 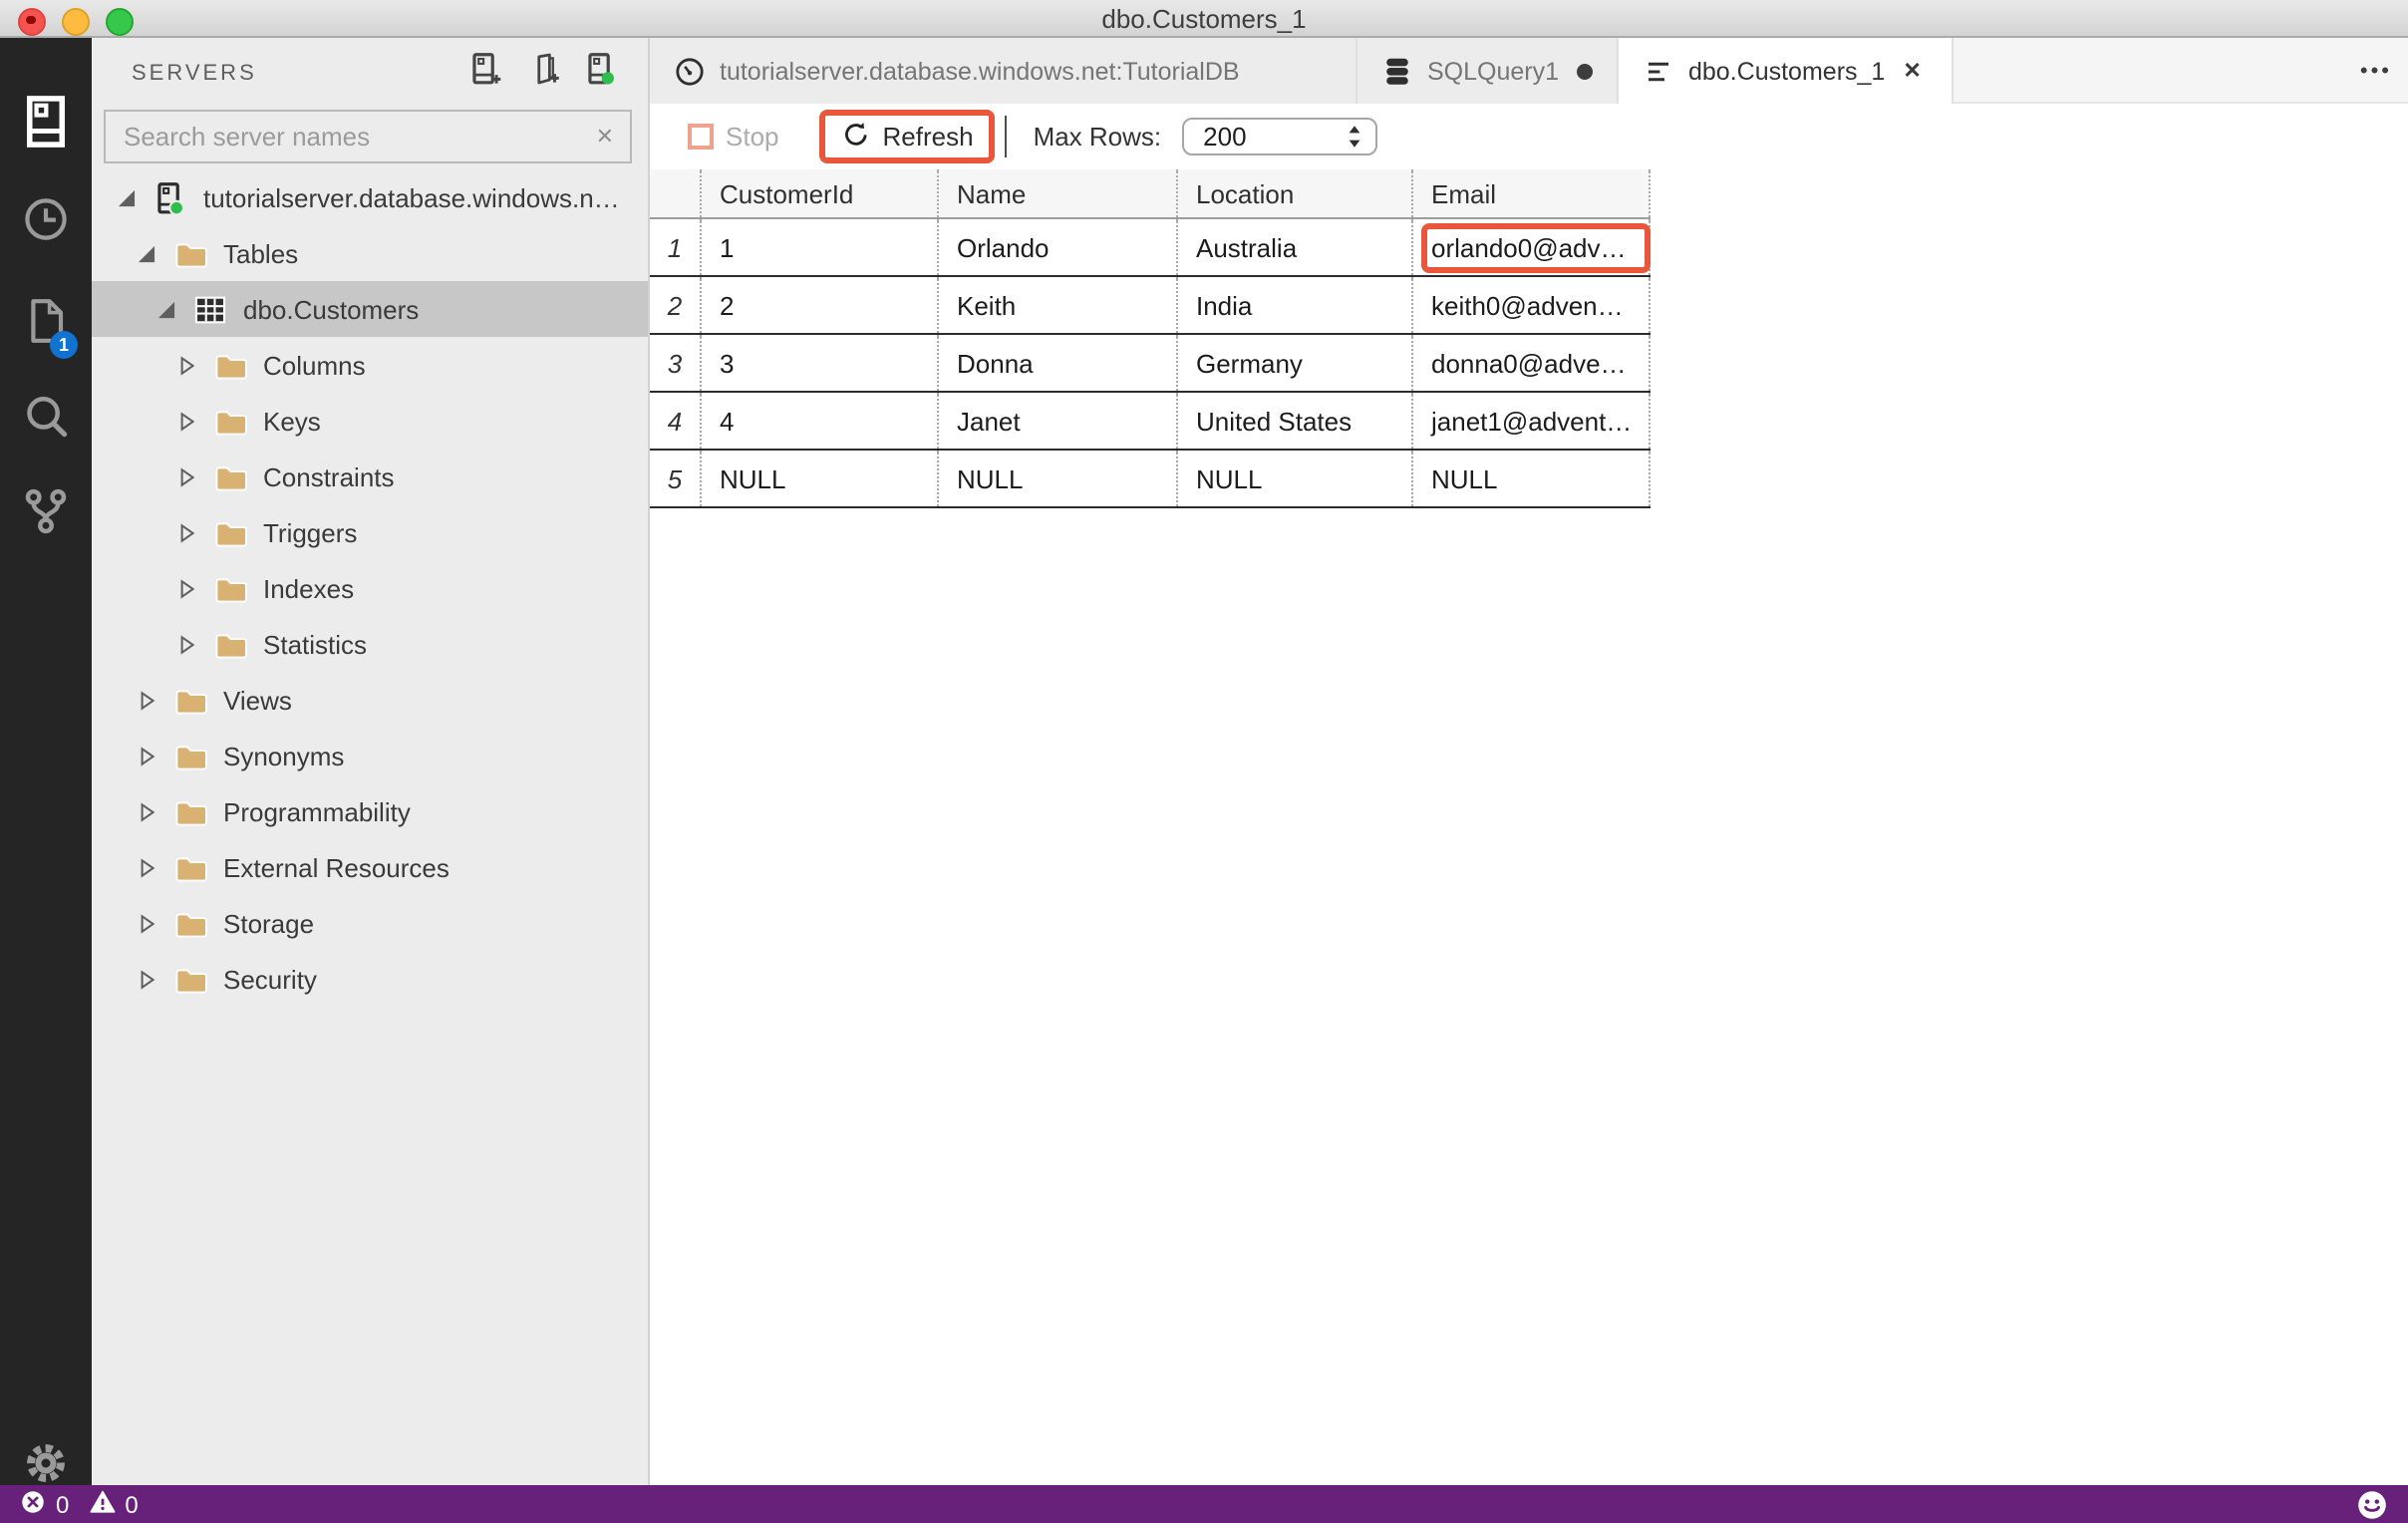 I want to click on tree-item-constraints: Constraints, so click(x=370, y=477).